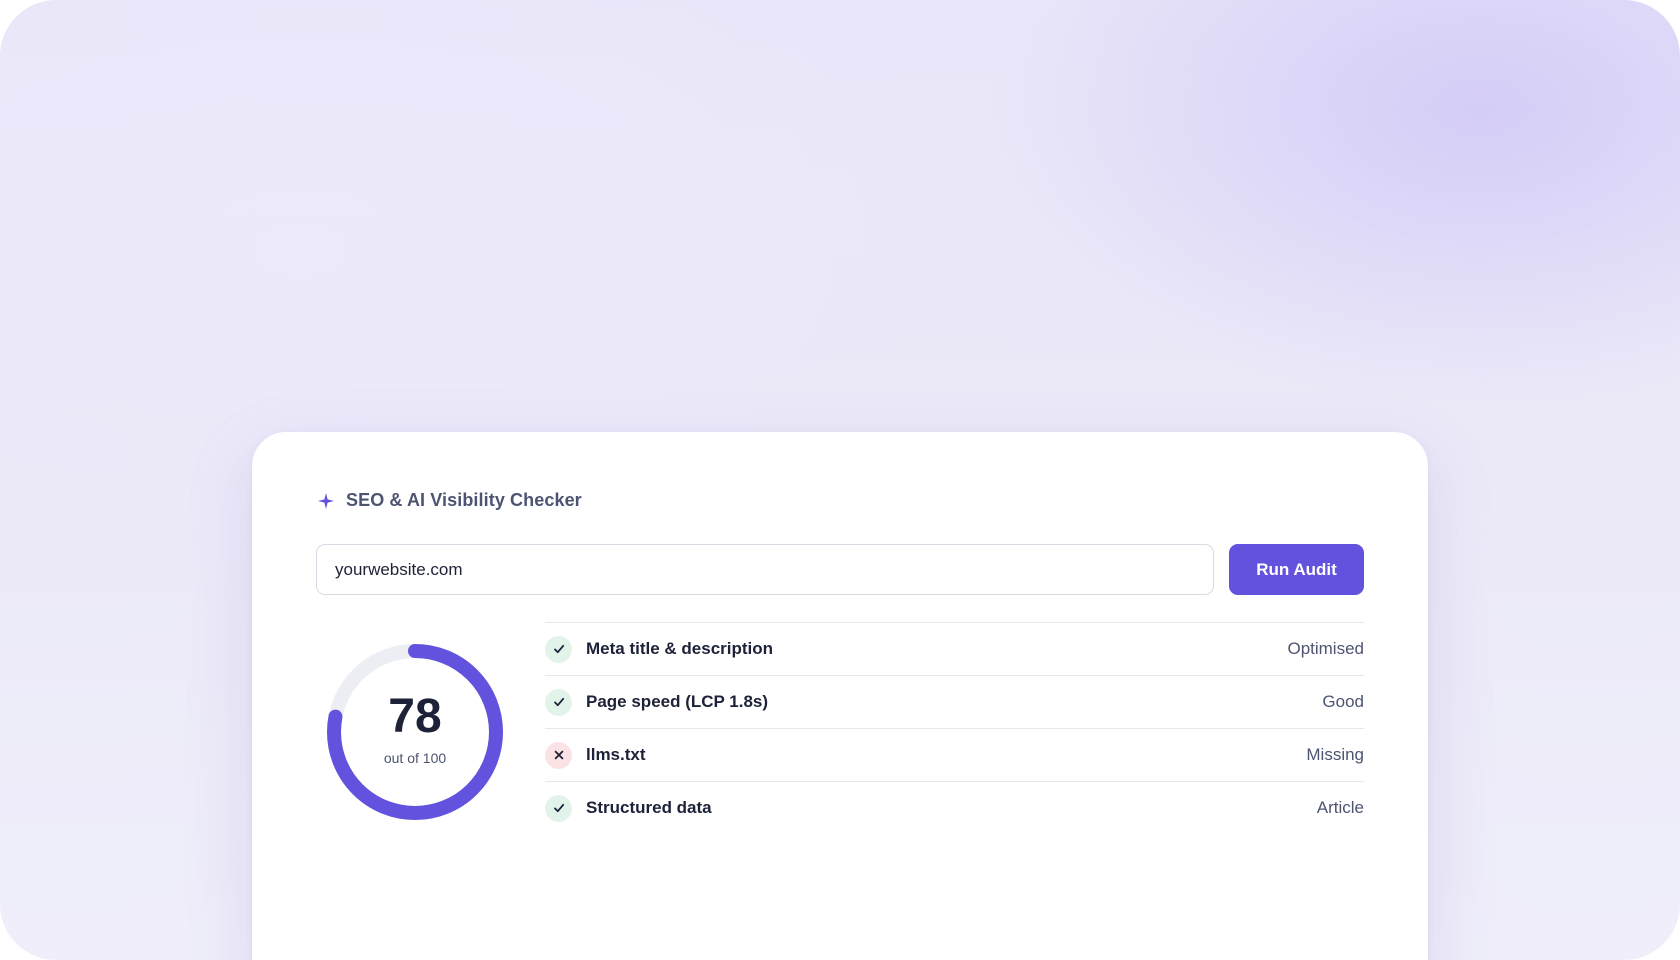 This screenshot has height=960, width=1680. What do you see at coordinates (677, 701) in the screenshot?
I see `check-label: Page speed (LCP 1.8s)` at bounding box center [677, 701].